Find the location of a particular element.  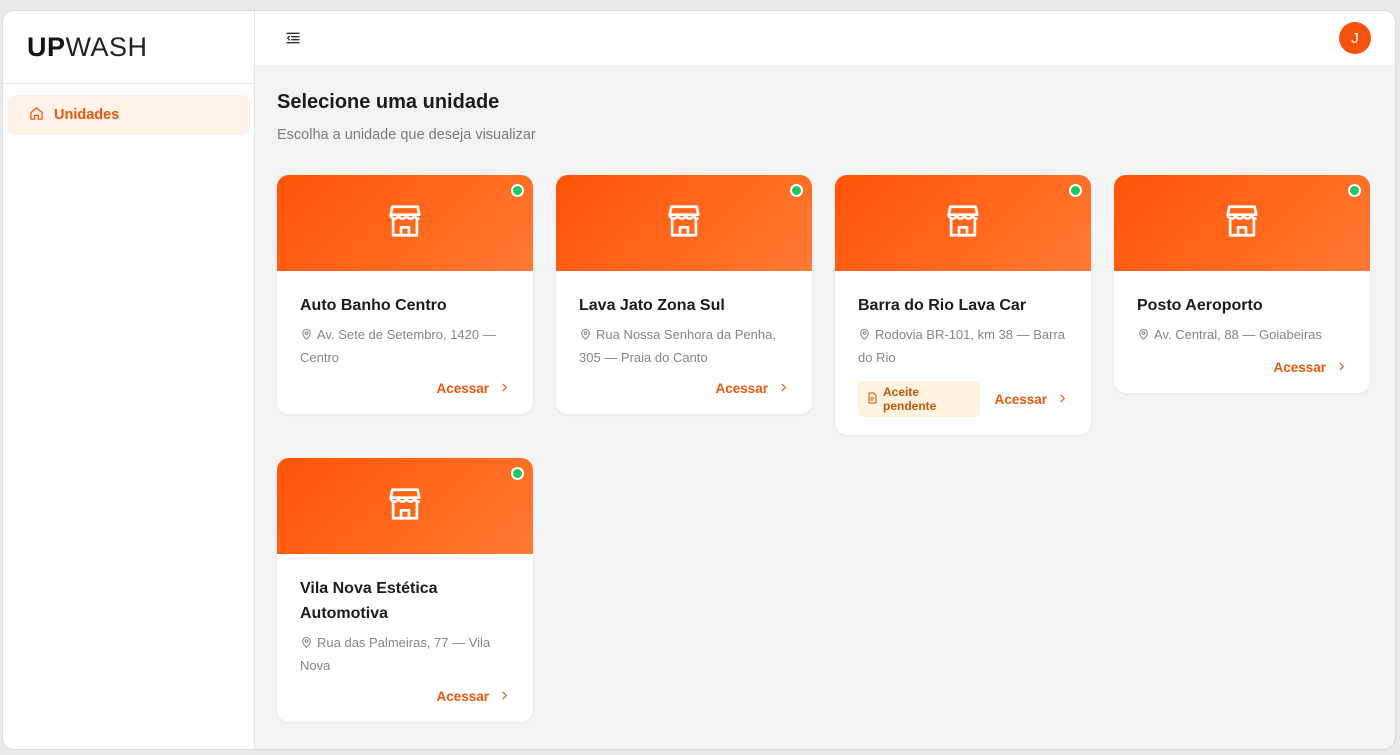

card-footer: Aceite pendente Acessar is located at coordinates (963, 399).